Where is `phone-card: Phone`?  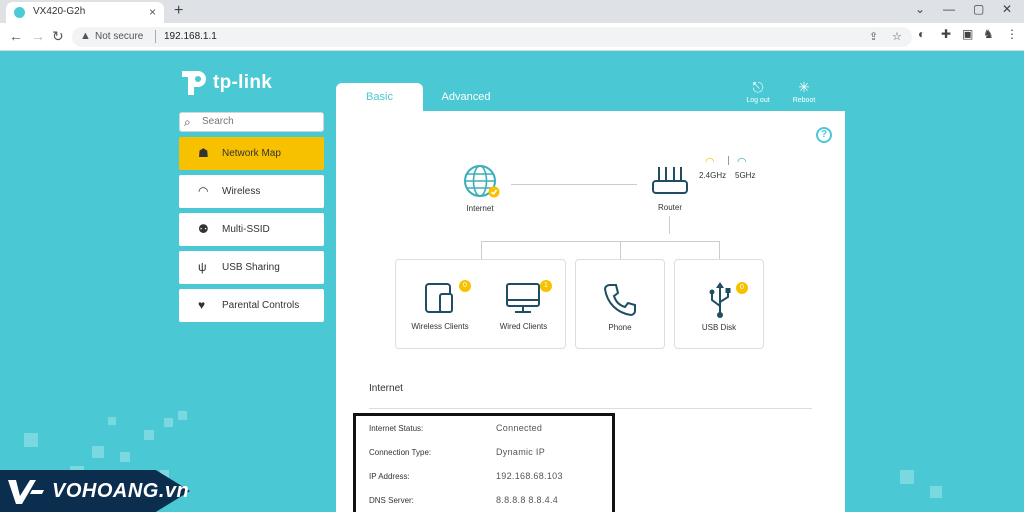
phone-card: Phone is located at coordinates (620, 304).